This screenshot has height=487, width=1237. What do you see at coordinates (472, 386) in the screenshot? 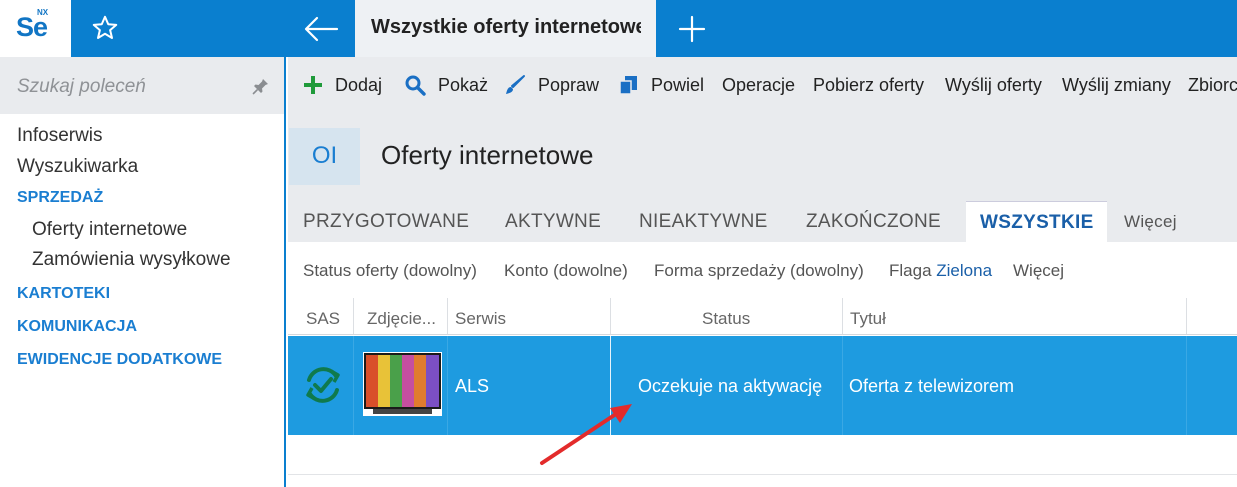
I see `cell-serwis: ALS` at bounding box center [472, 386].